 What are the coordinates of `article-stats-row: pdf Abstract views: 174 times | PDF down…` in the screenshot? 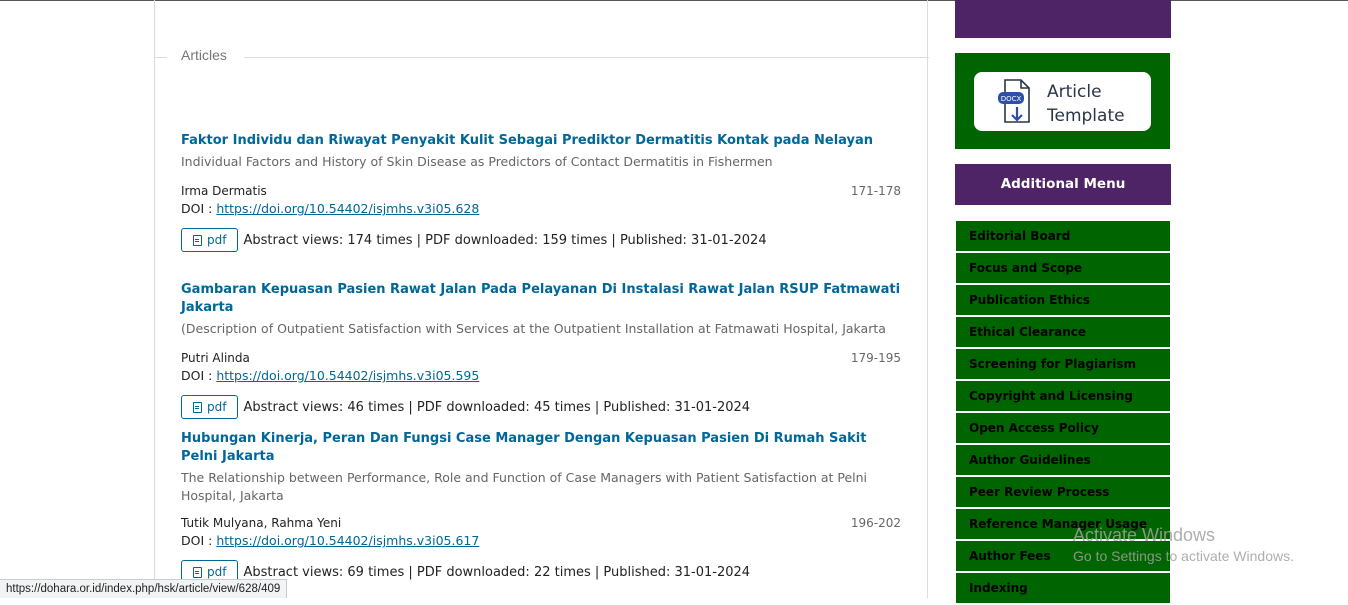 It's located at (542, 240).